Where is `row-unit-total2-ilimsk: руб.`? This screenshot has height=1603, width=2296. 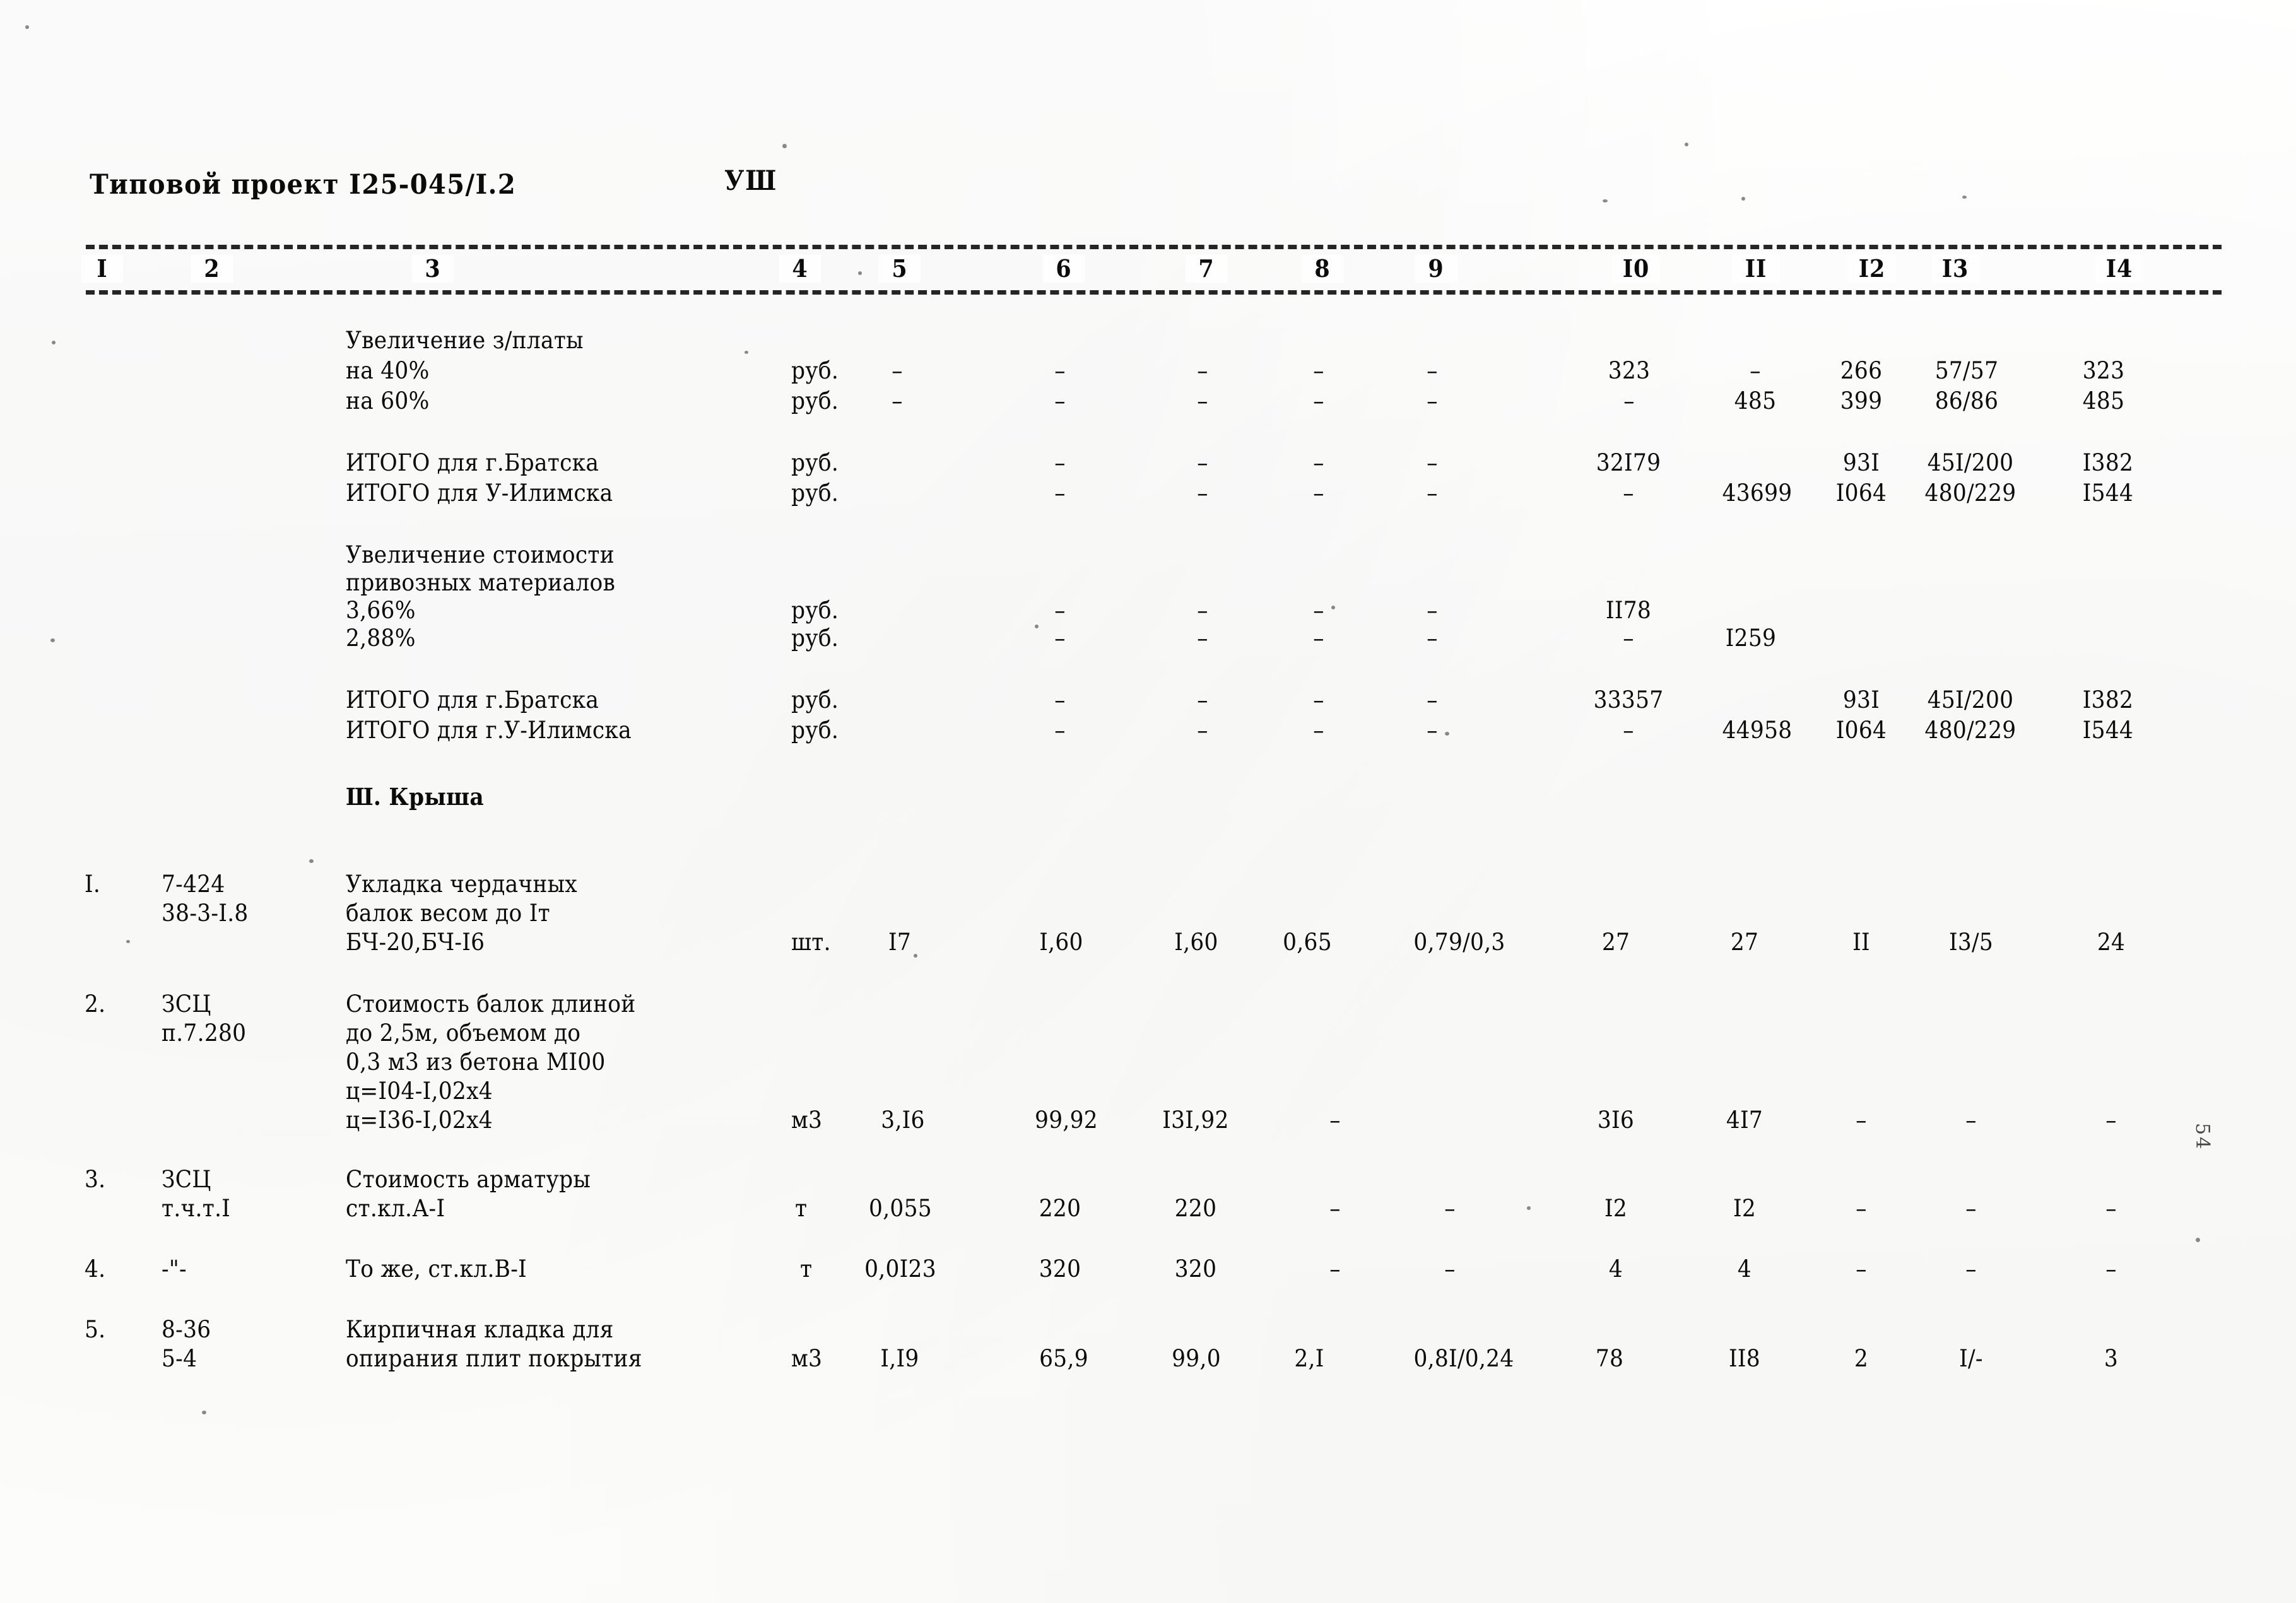
row-unit-total2-ilimsk: руб. is located at coordinates (815, 731).